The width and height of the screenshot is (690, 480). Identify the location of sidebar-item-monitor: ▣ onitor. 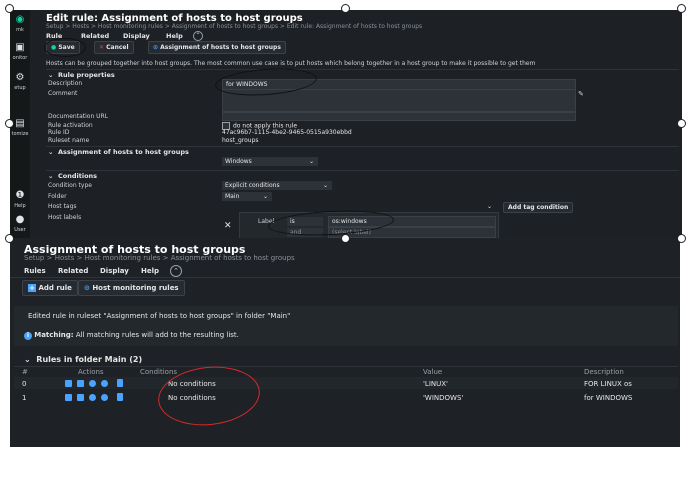
(20, 51).